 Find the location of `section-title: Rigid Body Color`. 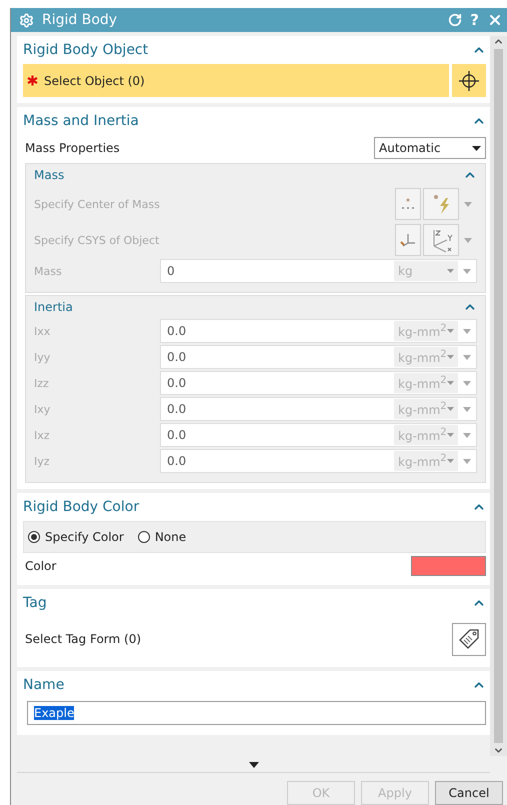

section-title: Rigid Body Color is located at coordinates (81, 507).